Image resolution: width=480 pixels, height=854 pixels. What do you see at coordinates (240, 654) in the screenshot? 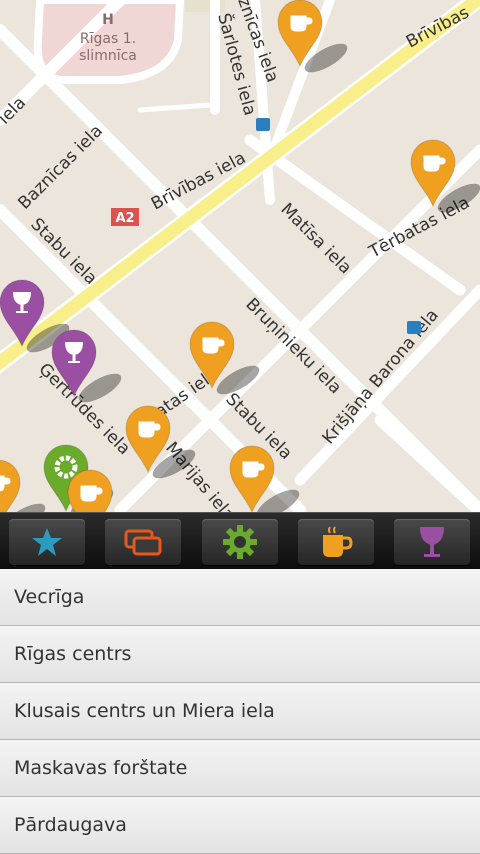
I see `list-item: Rīgas centrs` at bounding box center [240, 654].